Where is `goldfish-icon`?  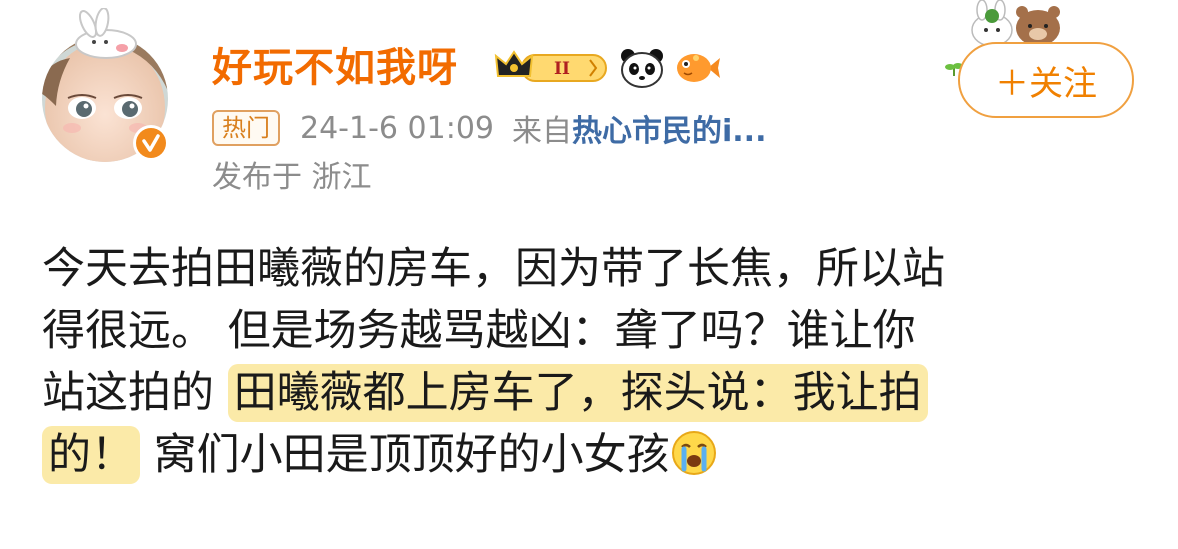 goldfish-icon is located at coordinates (698, 68).